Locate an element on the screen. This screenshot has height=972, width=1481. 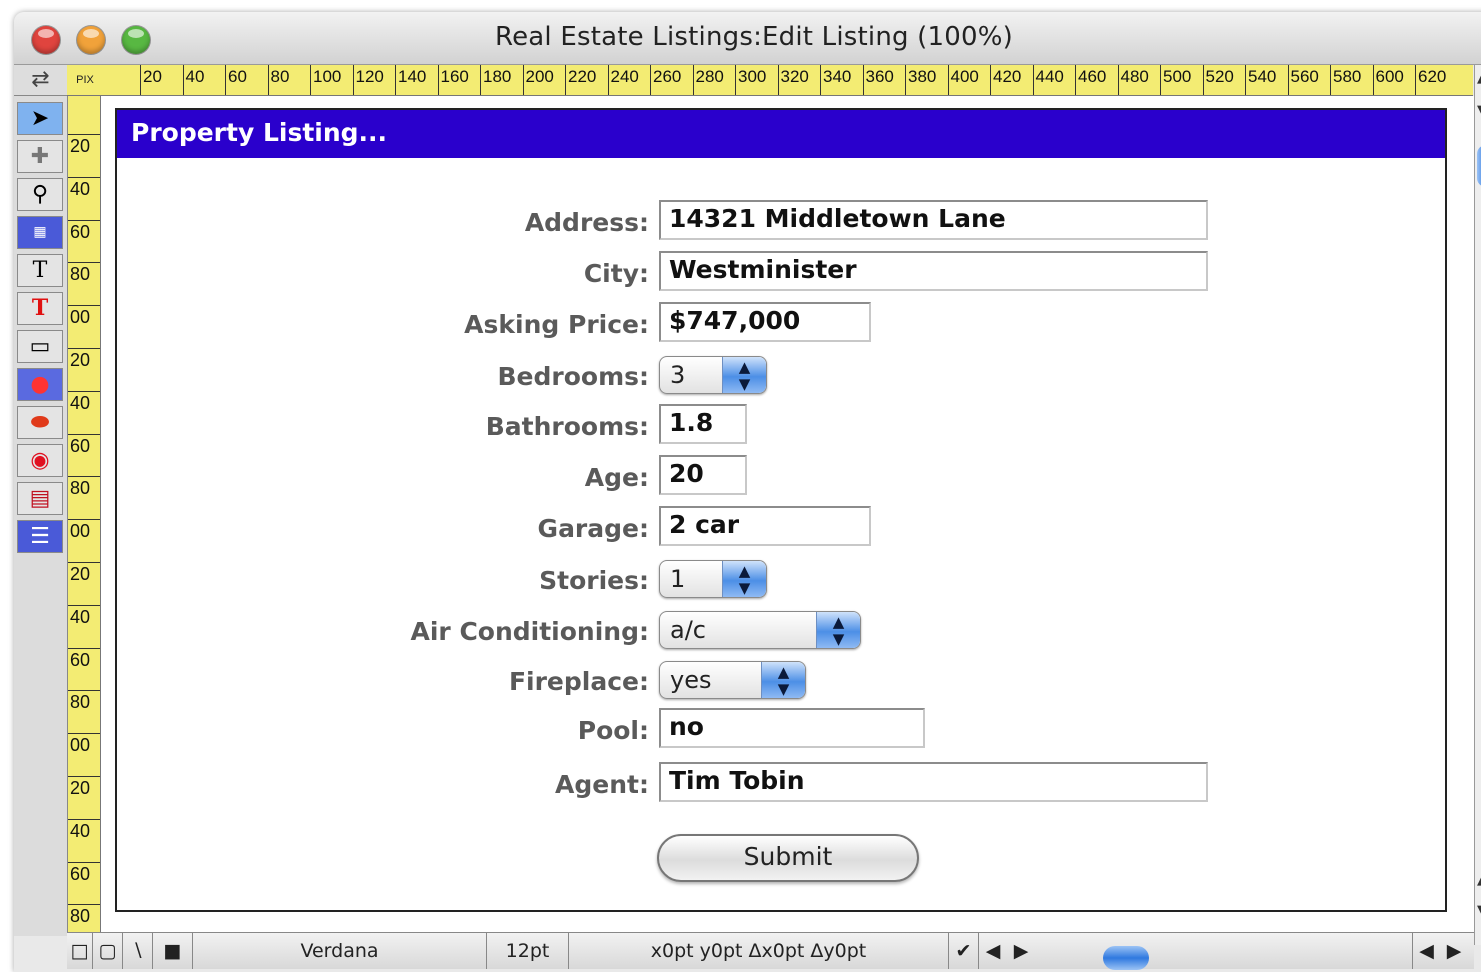
garage-label: Garage: is located at coordinates (593, 528).